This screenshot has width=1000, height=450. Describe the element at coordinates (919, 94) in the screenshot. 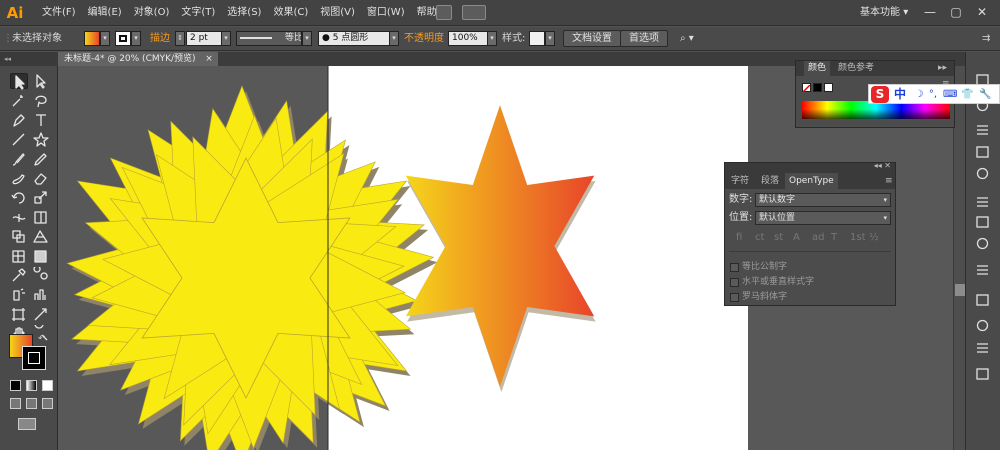

I see `moon-icon: ☽` at that location.